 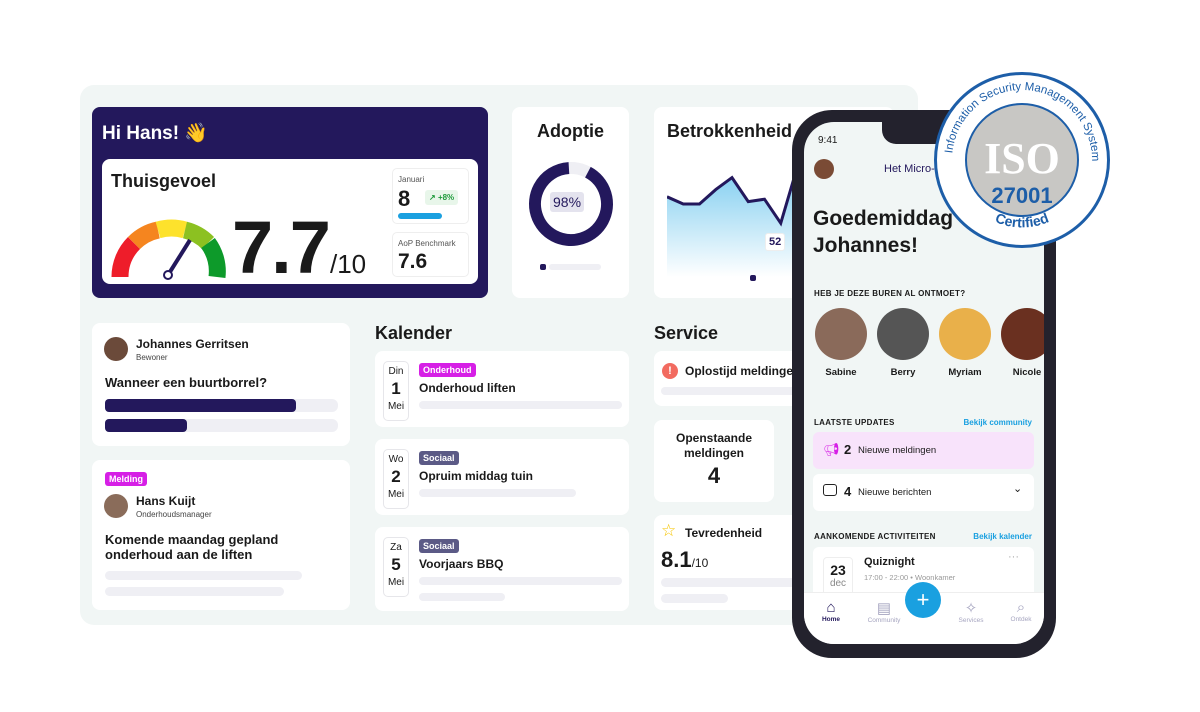 What do you see at coordinates (971, 620) in the screenshot?
I see `nav-label: Services` at bounding box center [971, 620].